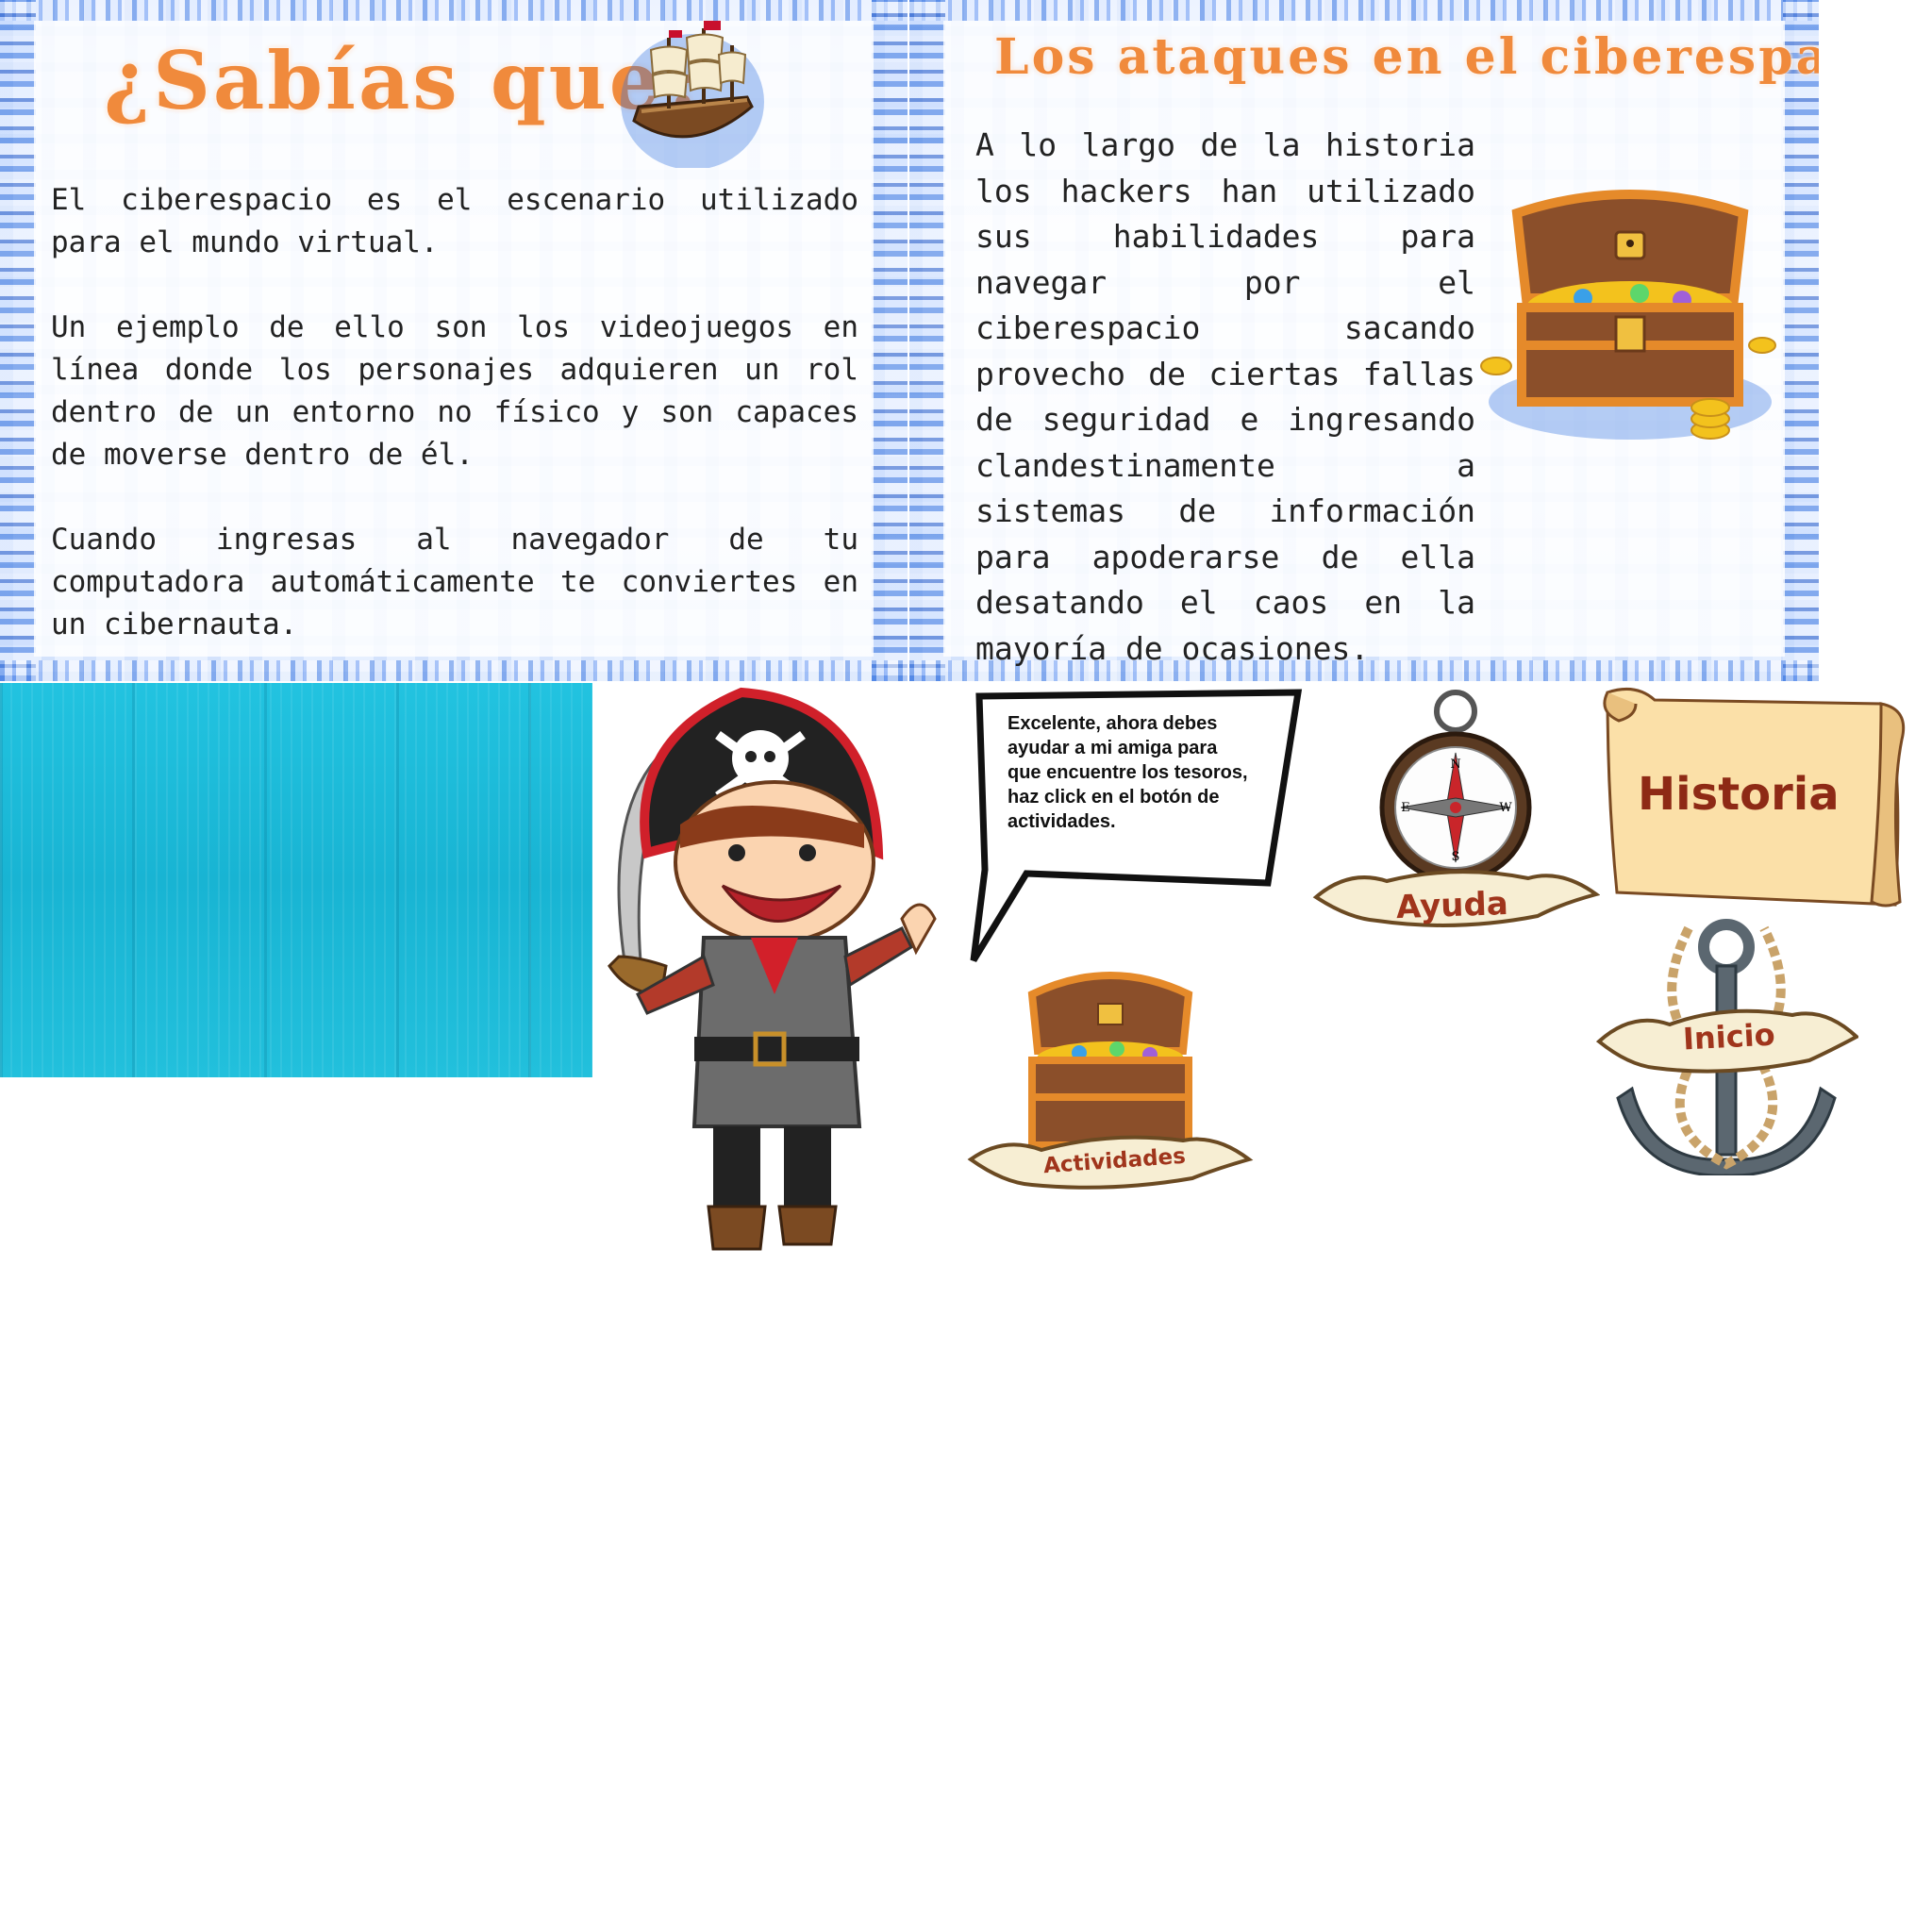  Describe the element at coordinates (890, 340) in the screenshot. I see `binary-border-right` at that location.